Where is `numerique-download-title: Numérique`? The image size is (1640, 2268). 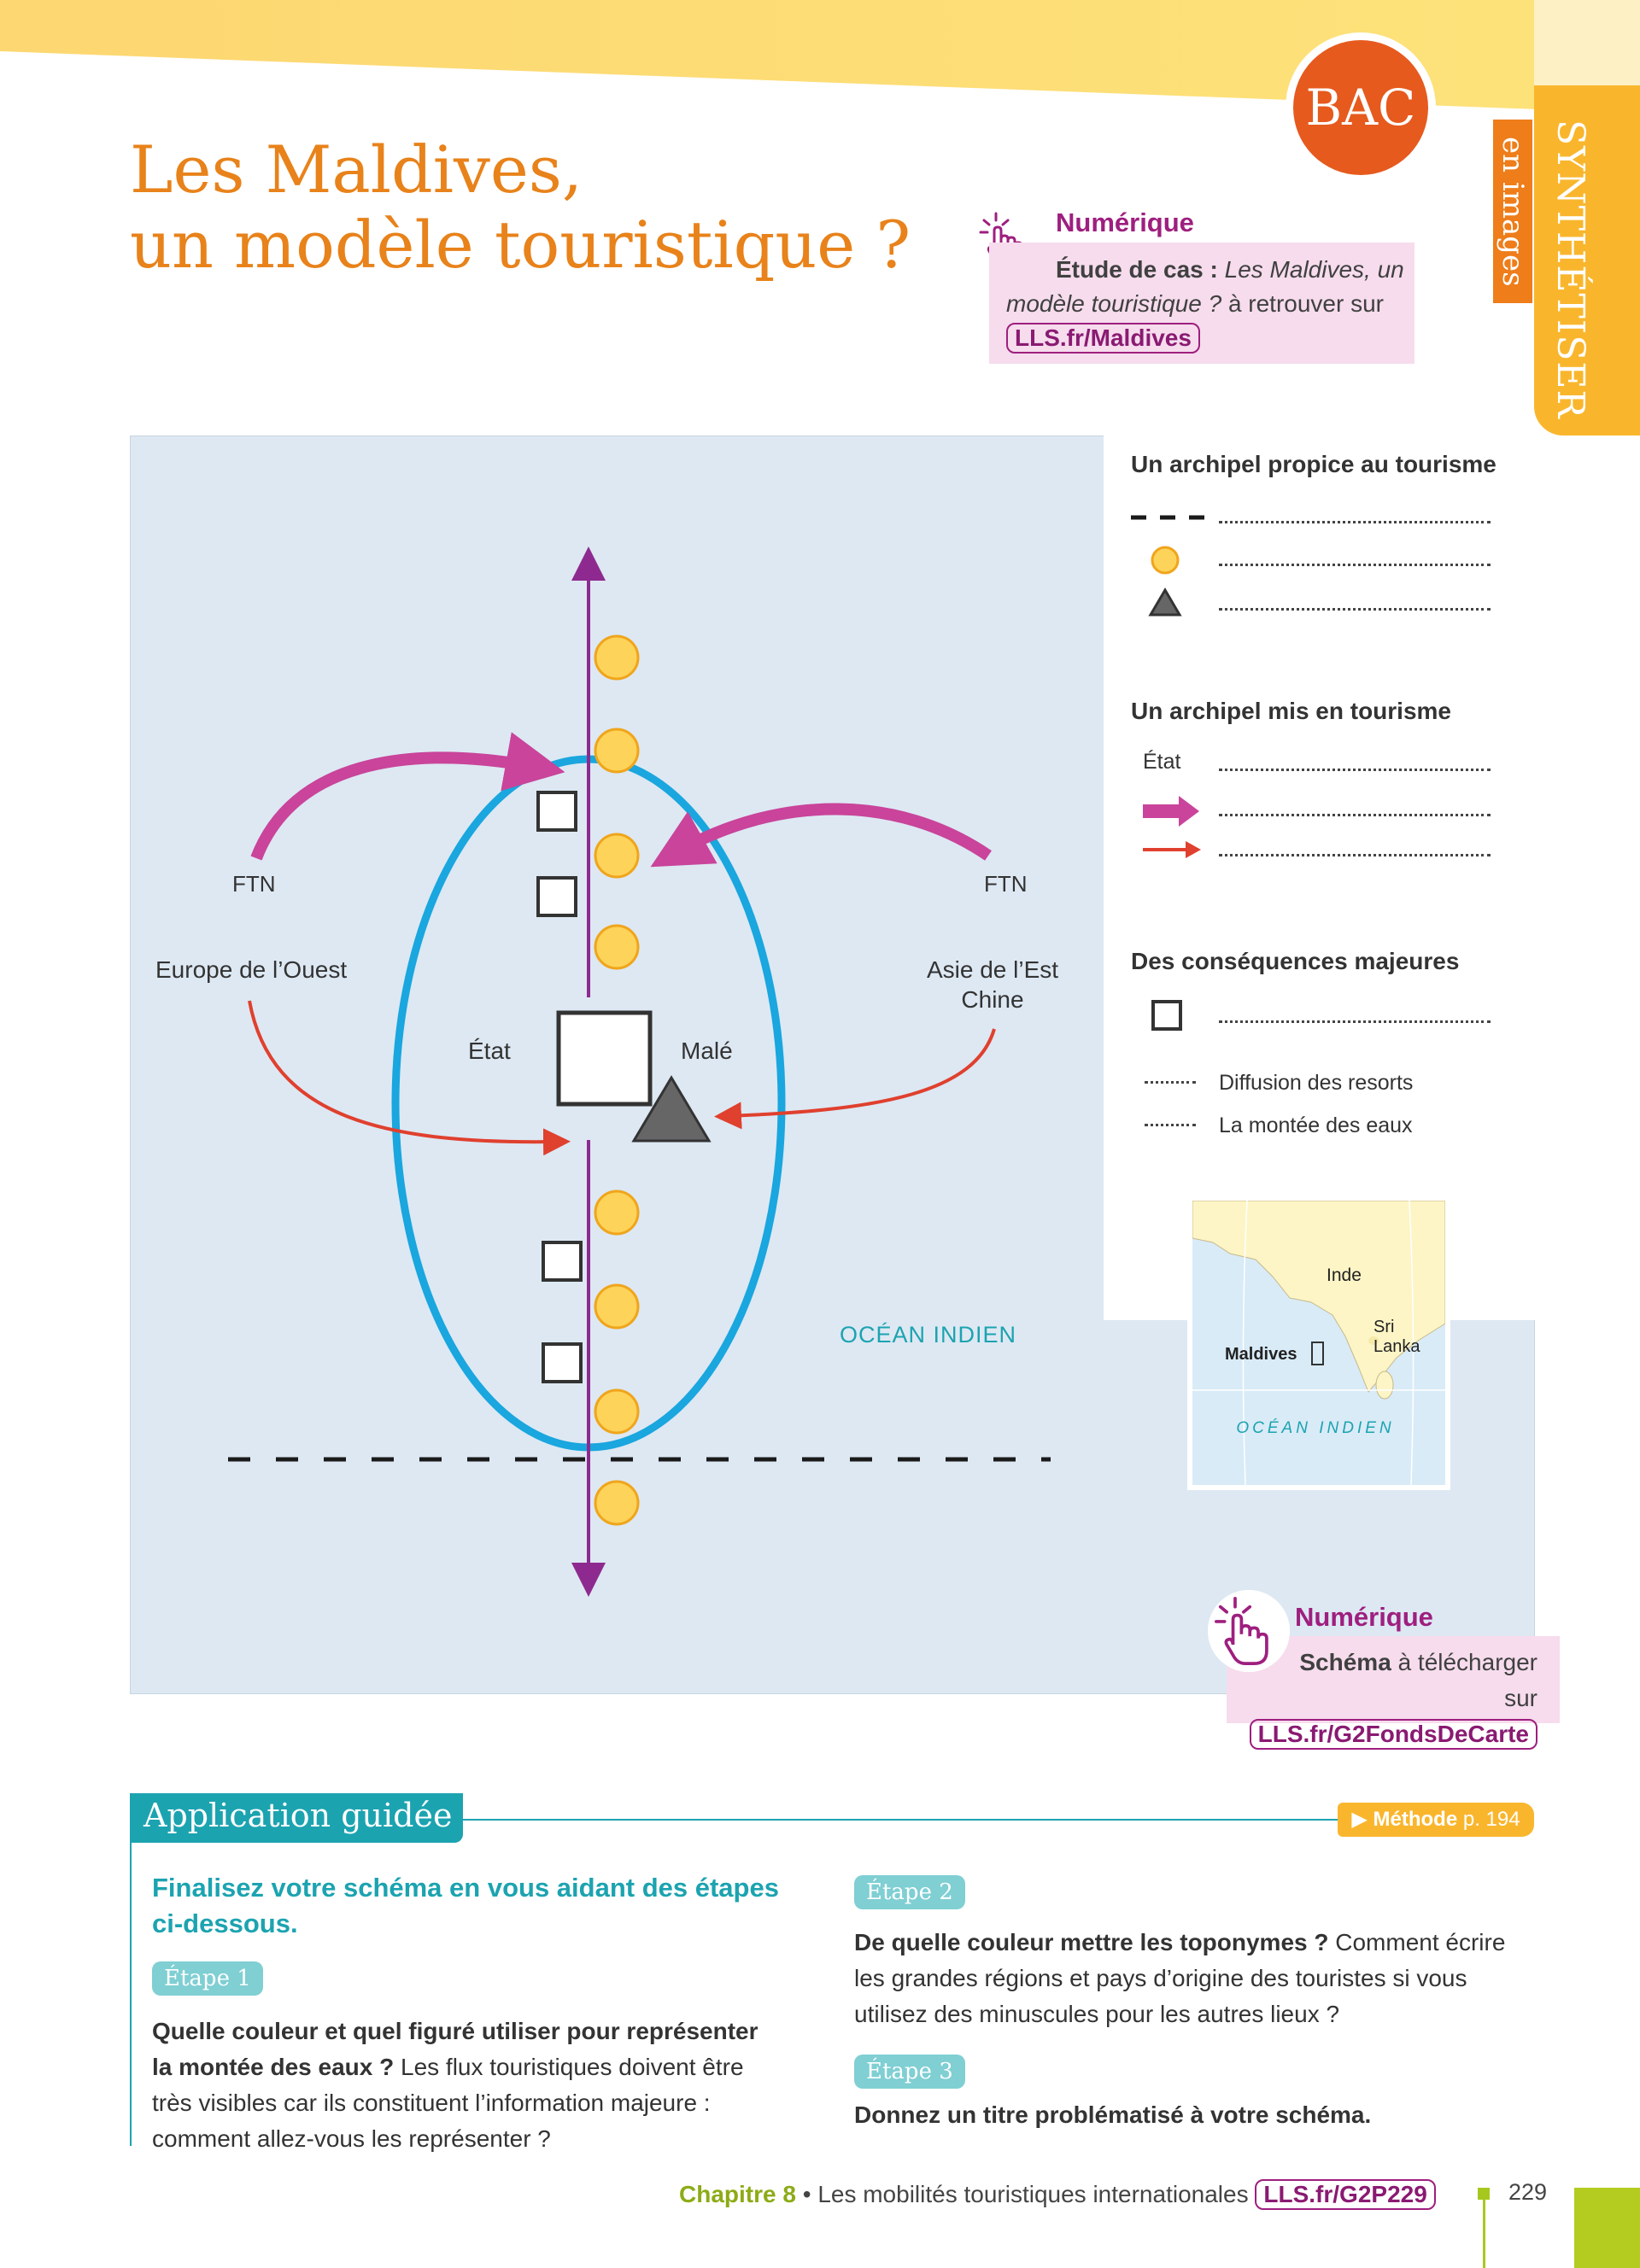 numerique-download-title: Numérique is located at coordinates (1364, 1617).